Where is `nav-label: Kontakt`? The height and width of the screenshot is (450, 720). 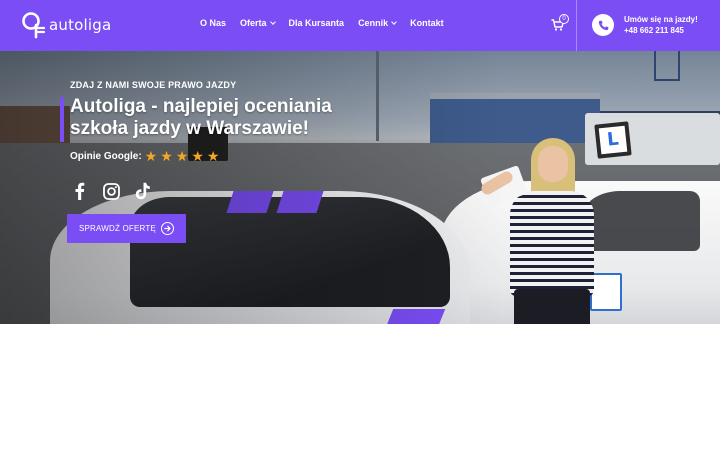 nav-label: Kontakt is located at coordinates (427, 23).